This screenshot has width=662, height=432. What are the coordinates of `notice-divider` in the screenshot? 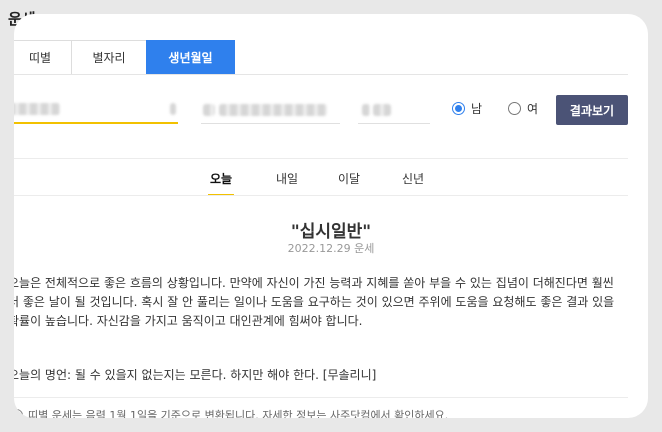 It's located at (321, 397).